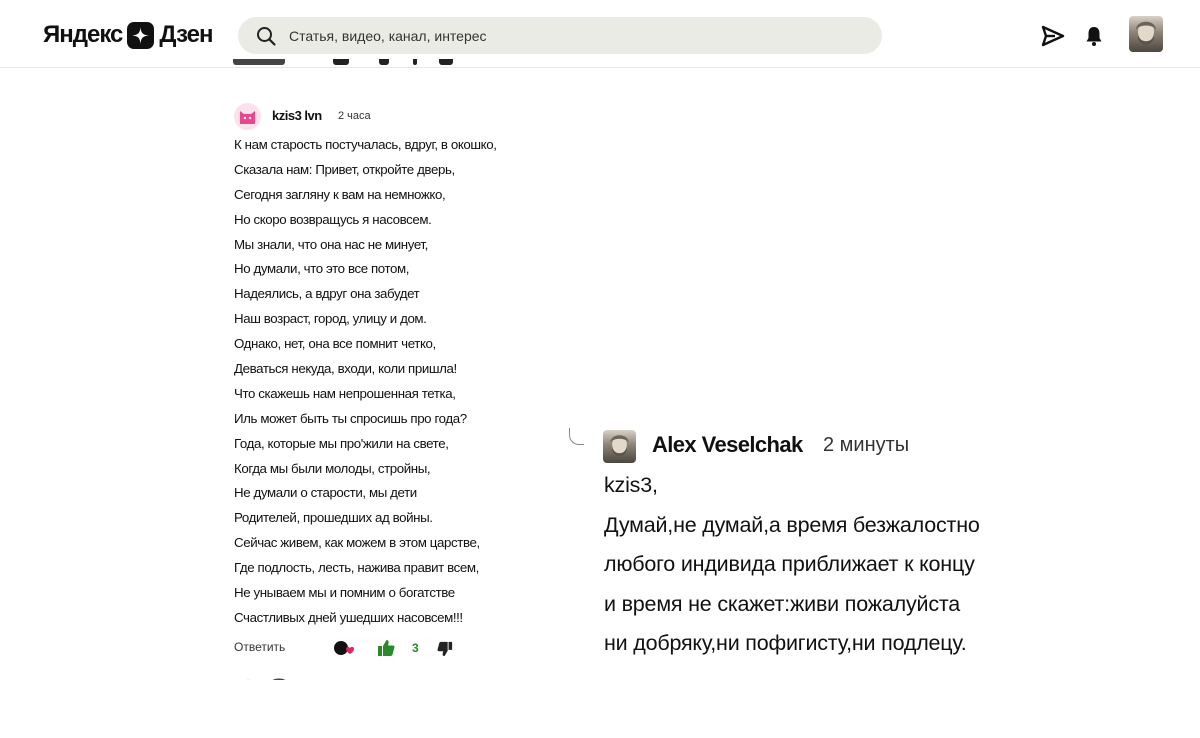  I want to click on comment-line: Мы знали, что она нас не минует,, so click(331, 244).